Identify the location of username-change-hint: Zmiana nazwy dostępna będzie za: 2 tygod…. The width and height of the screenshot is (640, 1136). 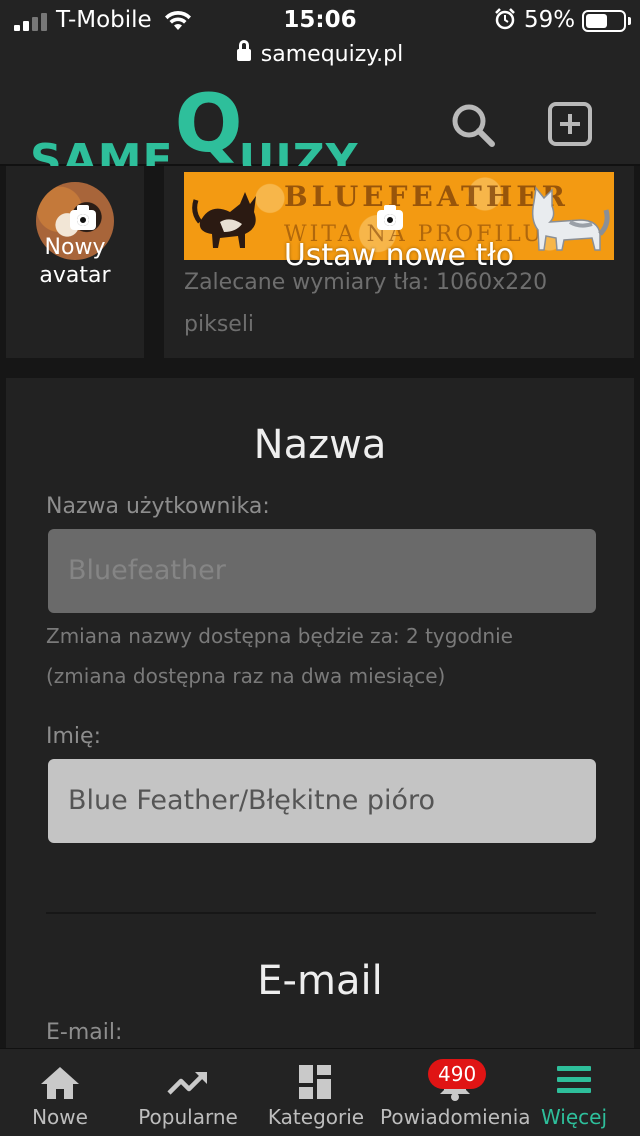
(279, 636).